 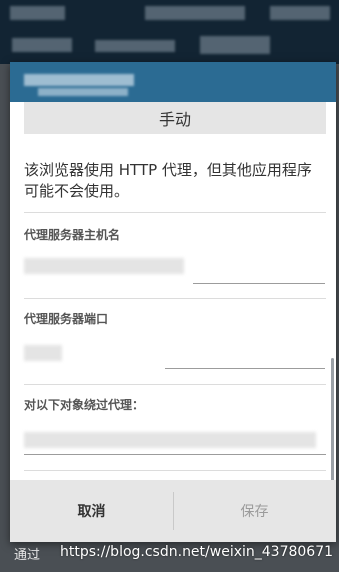 I want to click on bypass-label: 对以下对象绕过代理：, so click(x=84, y=405).